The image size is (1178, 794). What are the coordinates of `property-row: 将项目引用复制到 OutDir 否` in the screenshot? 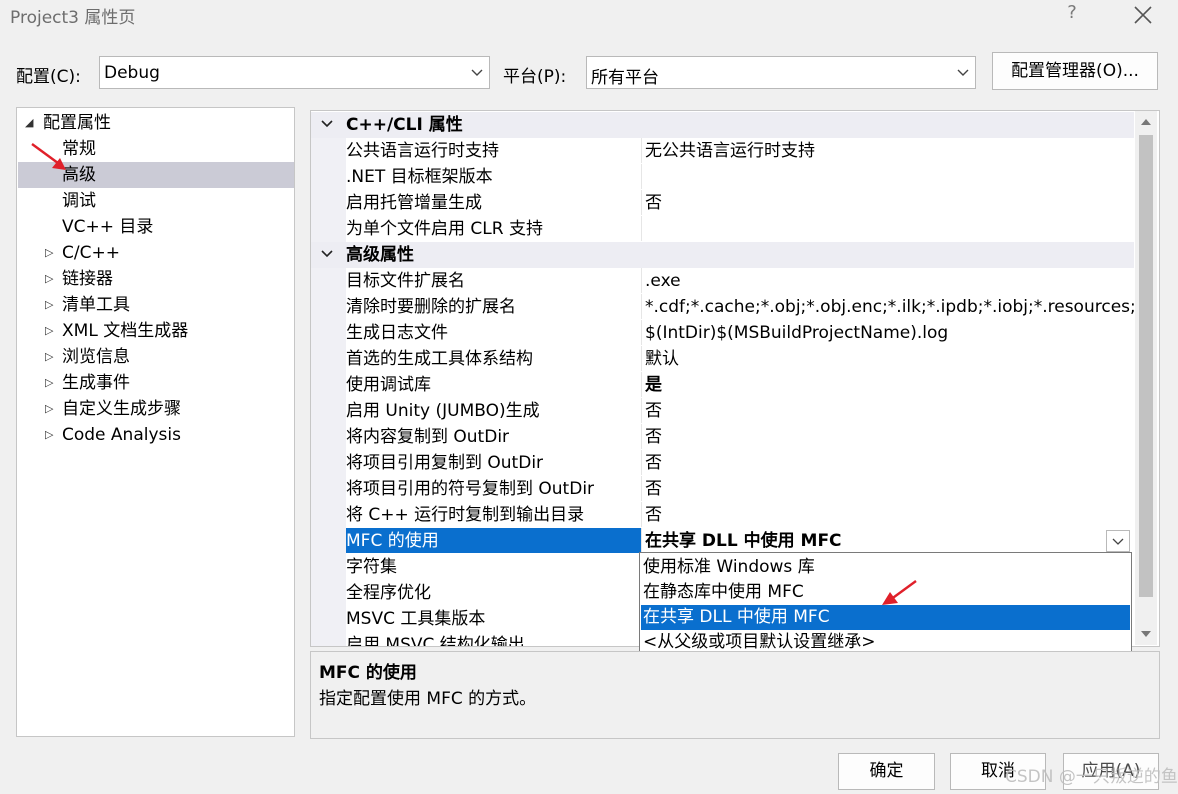 It's located at (722, 463).